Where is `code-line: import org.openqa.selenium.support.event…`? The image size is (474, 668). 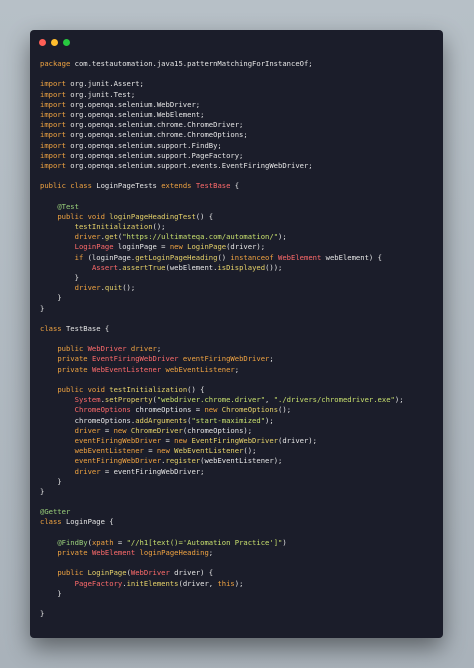 code-line: import org.openqa.selenium.support.event… is located at coordinates (238, 166).